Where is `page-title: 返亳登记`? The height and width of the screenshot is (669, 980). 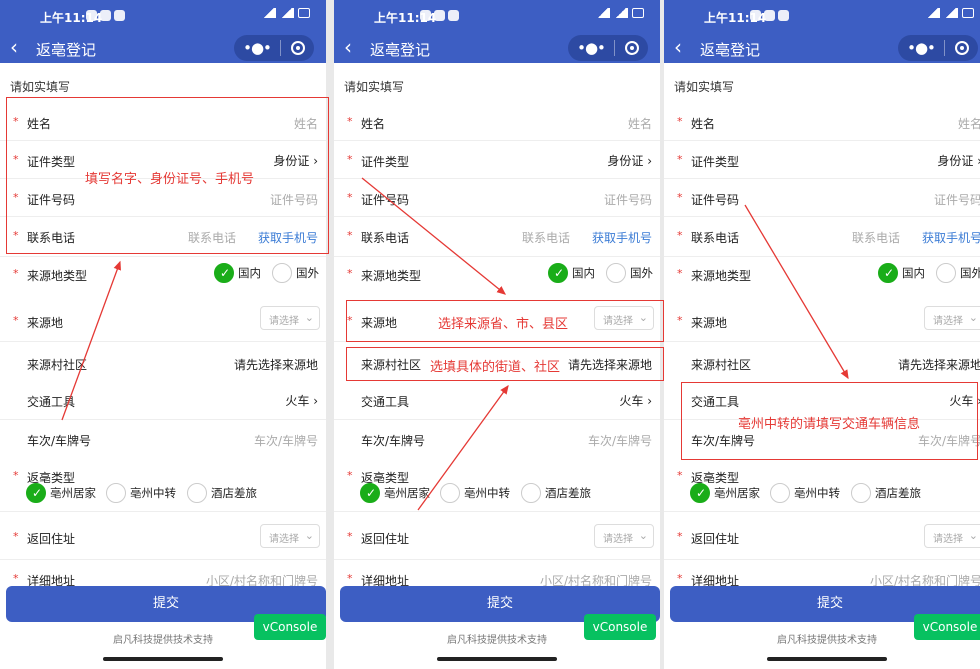 page-title: 返亳登记 is located at coordinates (400, 50).